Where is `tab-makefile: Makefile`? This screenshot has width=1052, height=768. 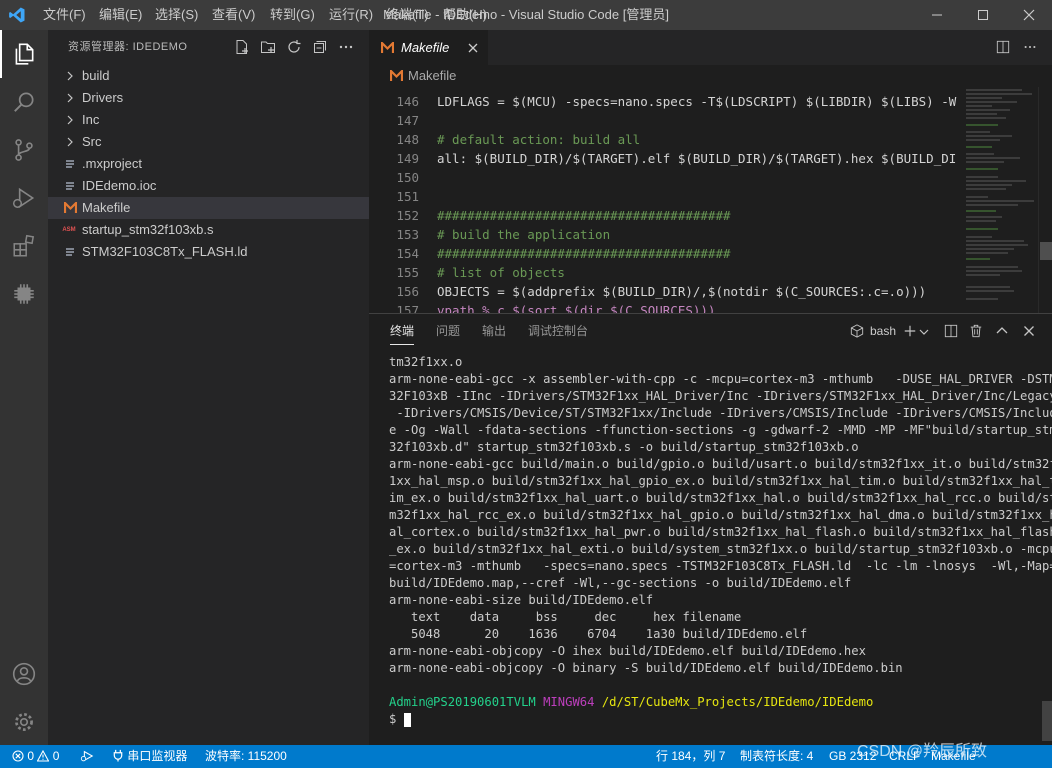
tab-makefile: Makefile is located at coordinates (428, 47).